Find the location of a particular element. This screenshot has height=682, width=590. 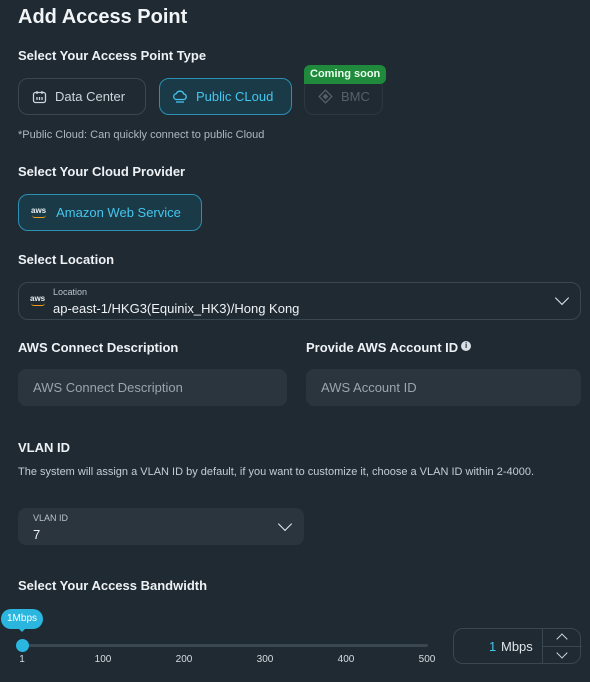

location-value: ap-east-1/HKG3(Equinix_HK3)/Hong Kong is located at coordinates (176, 308).